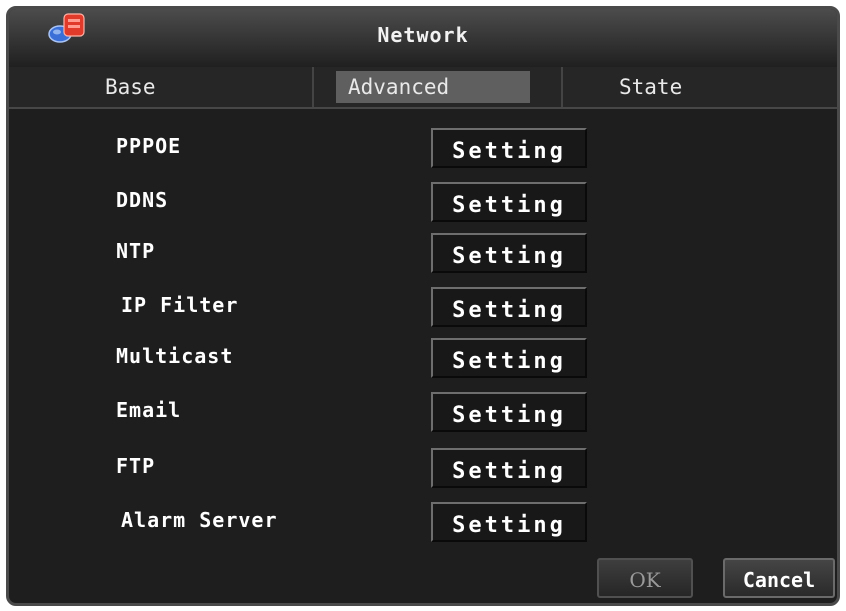 Image resolution: width=846 pixels, height=611 pixels. I want to click on email-label: Email, so click(149, 410).